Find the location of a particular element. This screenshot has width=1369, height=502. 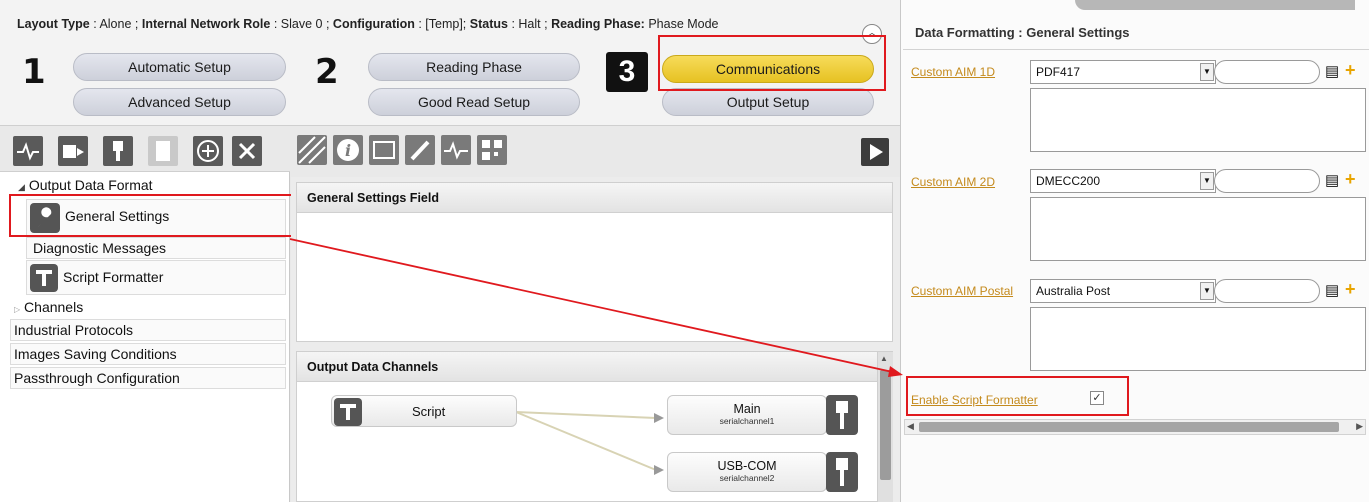

right-horizontal-scrollbar: ◀ ▶ is located at coordinates (1135, 427).